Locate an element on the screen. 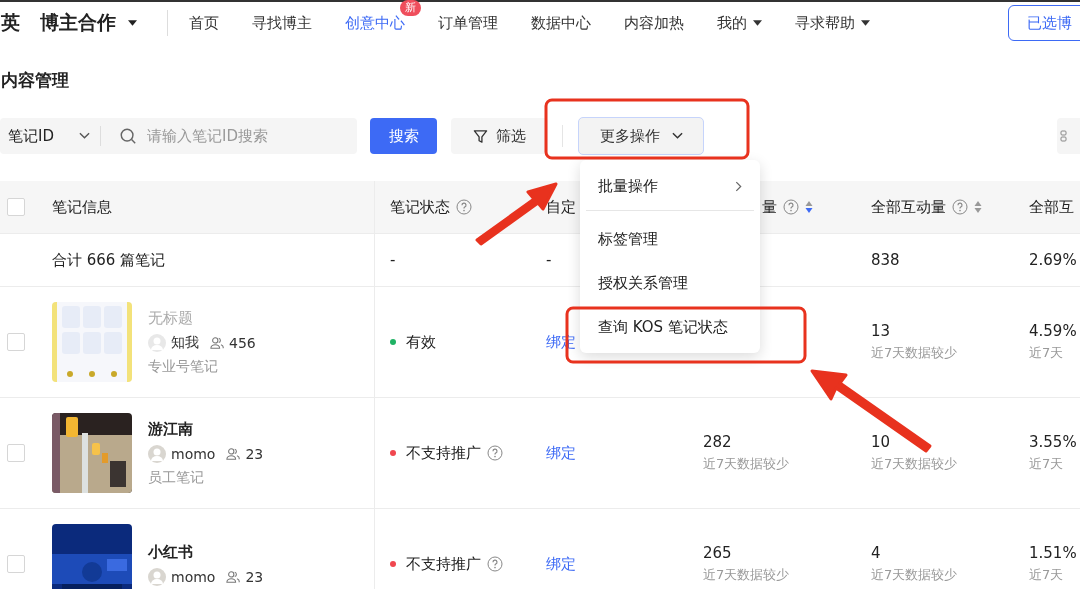 This screenshot has width=1080, height=589. search-button: 搜索 is located at coordinates (403, 136).